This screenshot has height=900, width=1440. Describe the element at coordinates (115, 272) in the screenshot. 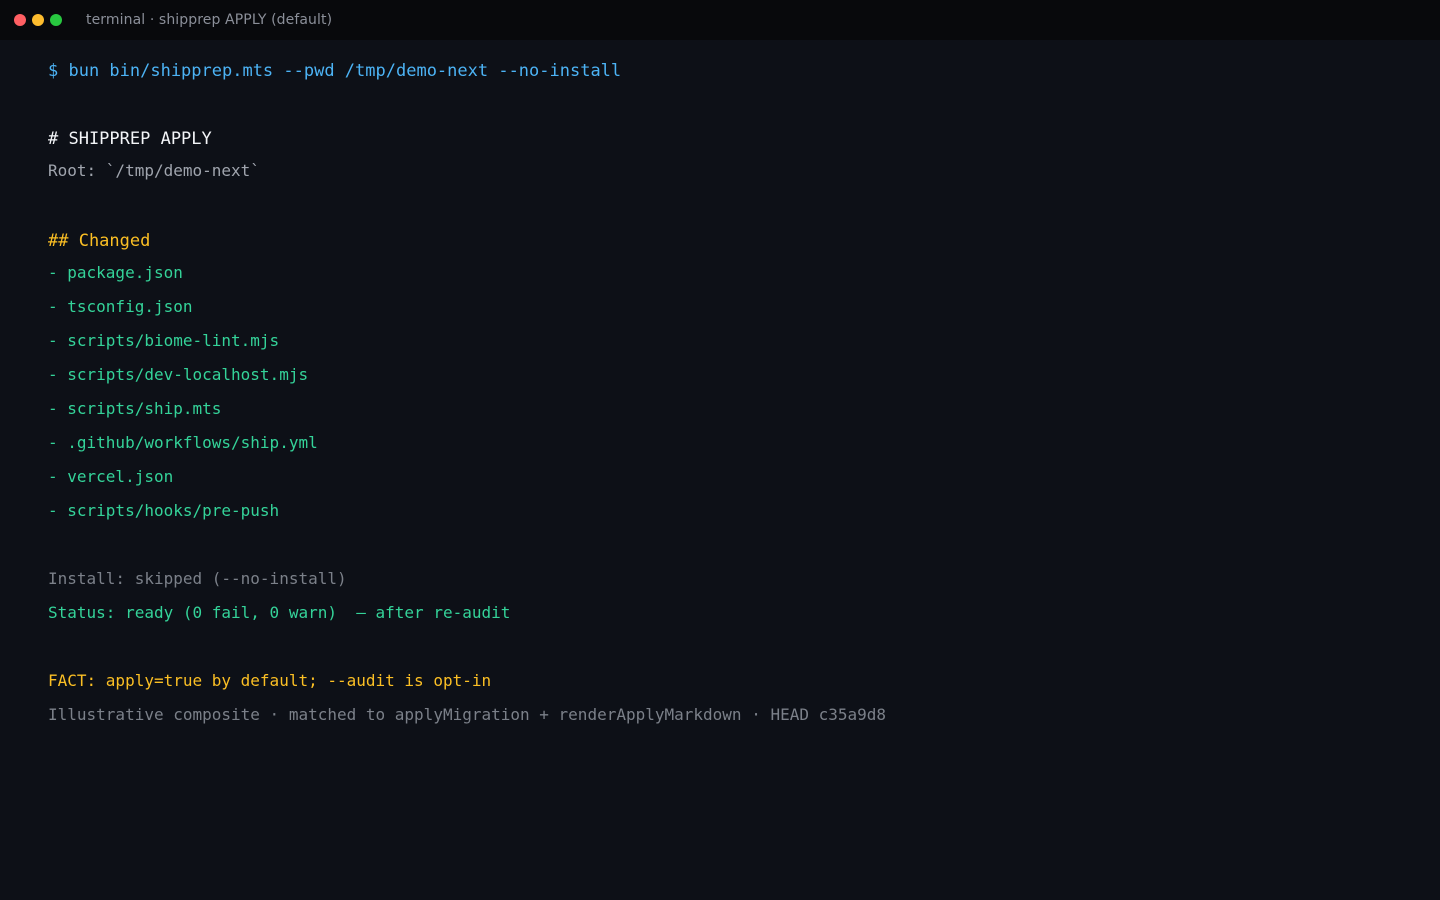

I see `changed-file: - package.json` at that location.